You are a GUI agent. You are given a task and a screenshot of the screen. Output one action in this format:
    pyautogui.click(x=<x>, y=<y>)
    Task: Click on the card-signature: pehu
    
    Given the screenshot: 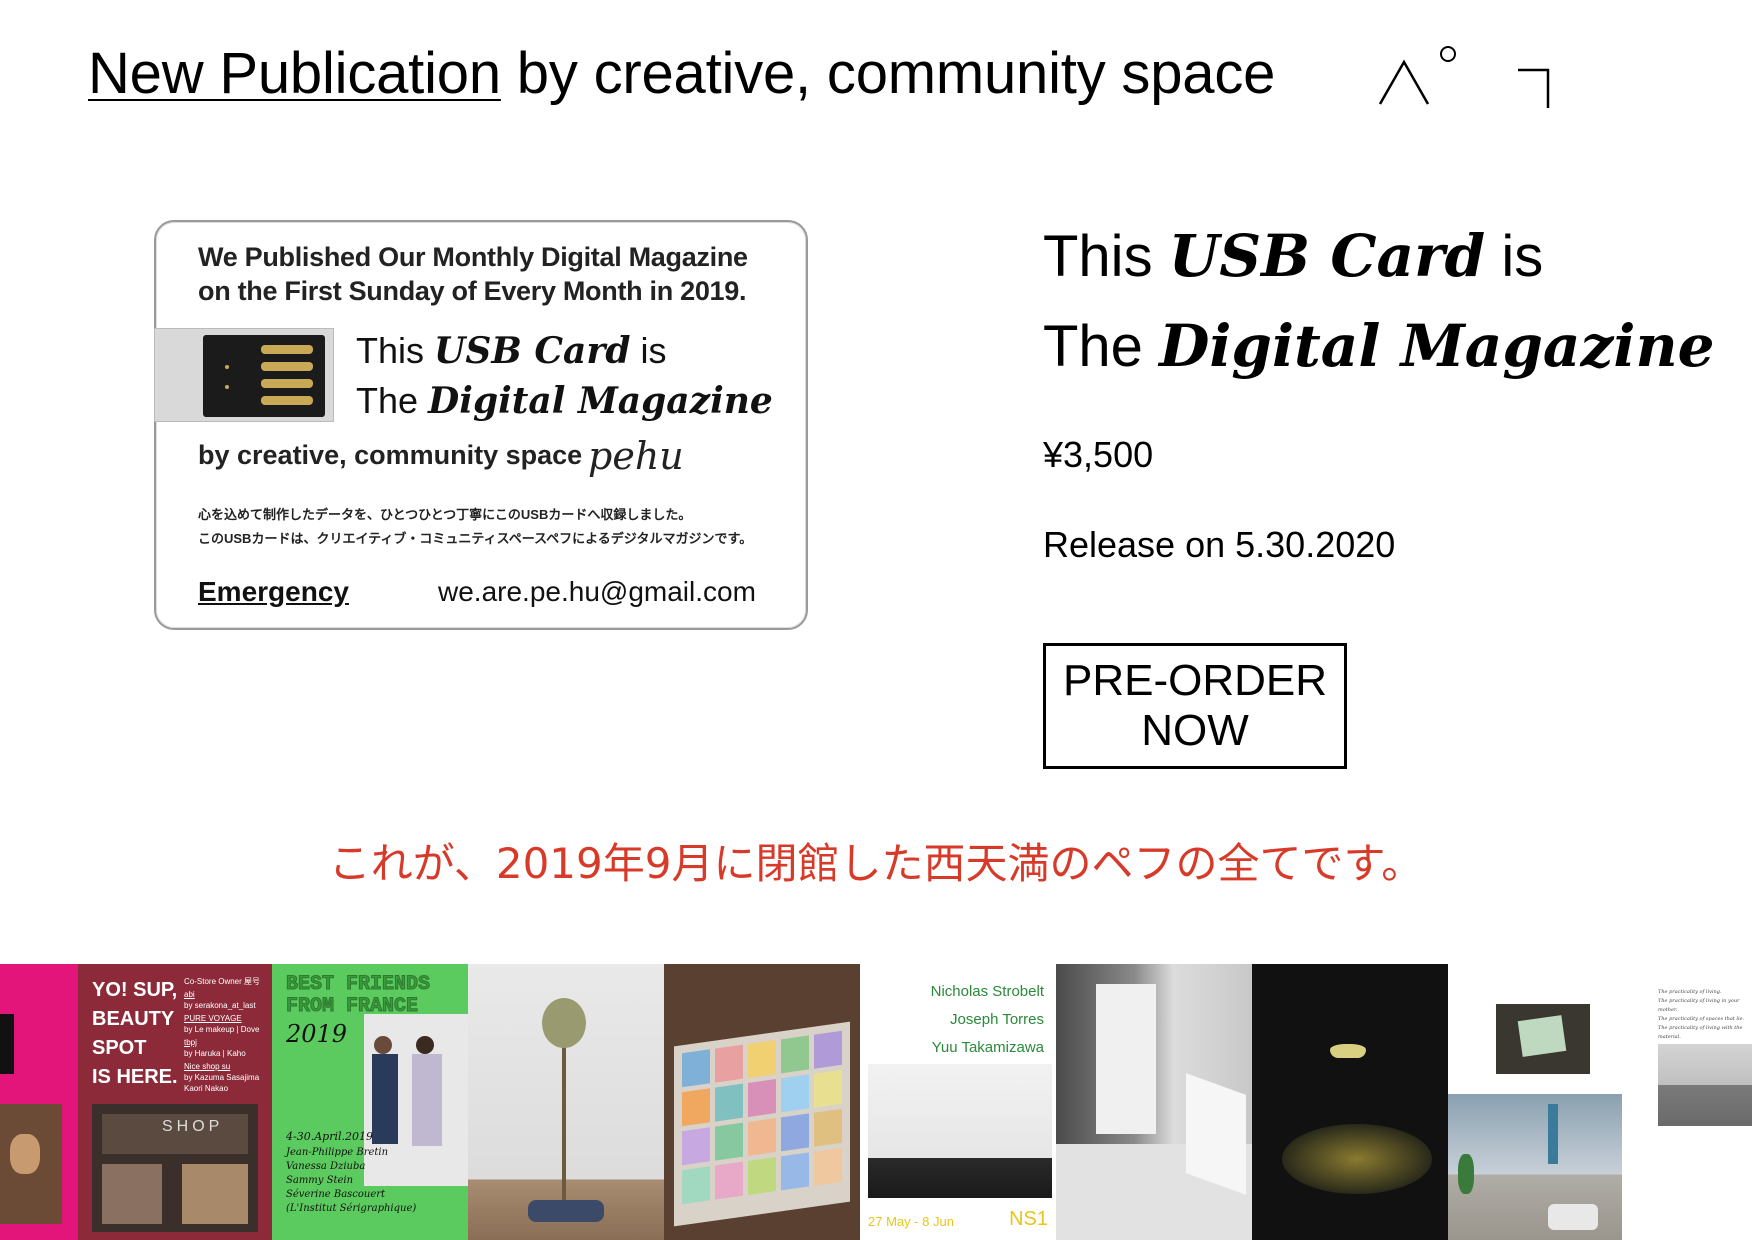 What is the action you would take?
    pyautogui.click(x=636, y=456)
    